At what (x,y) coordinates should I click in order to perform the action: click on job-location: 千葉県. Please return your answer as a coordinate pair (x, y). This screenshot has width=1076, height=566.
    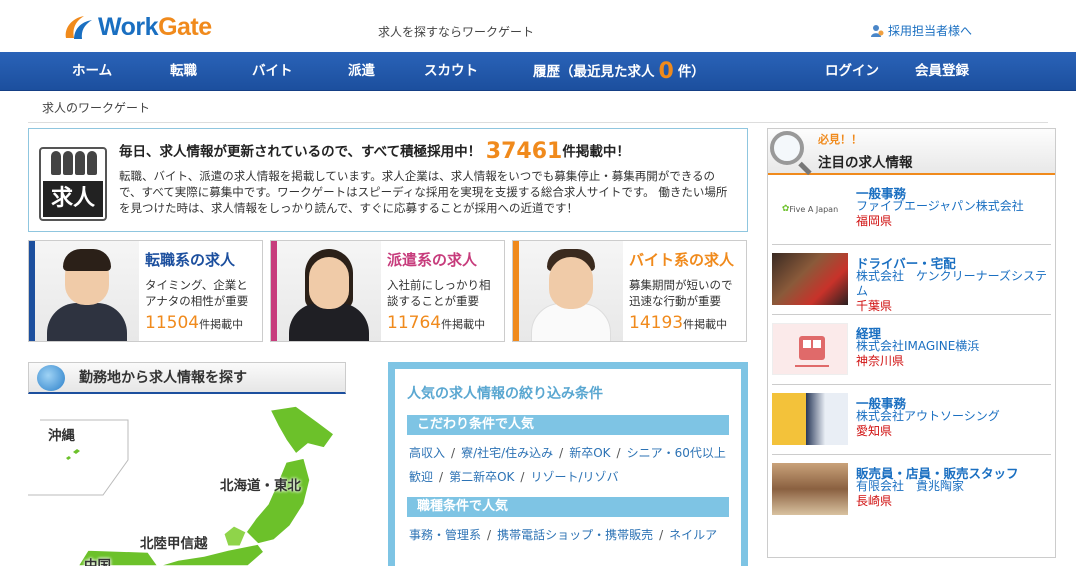
    Looking at the image, I should click on (874, 306).